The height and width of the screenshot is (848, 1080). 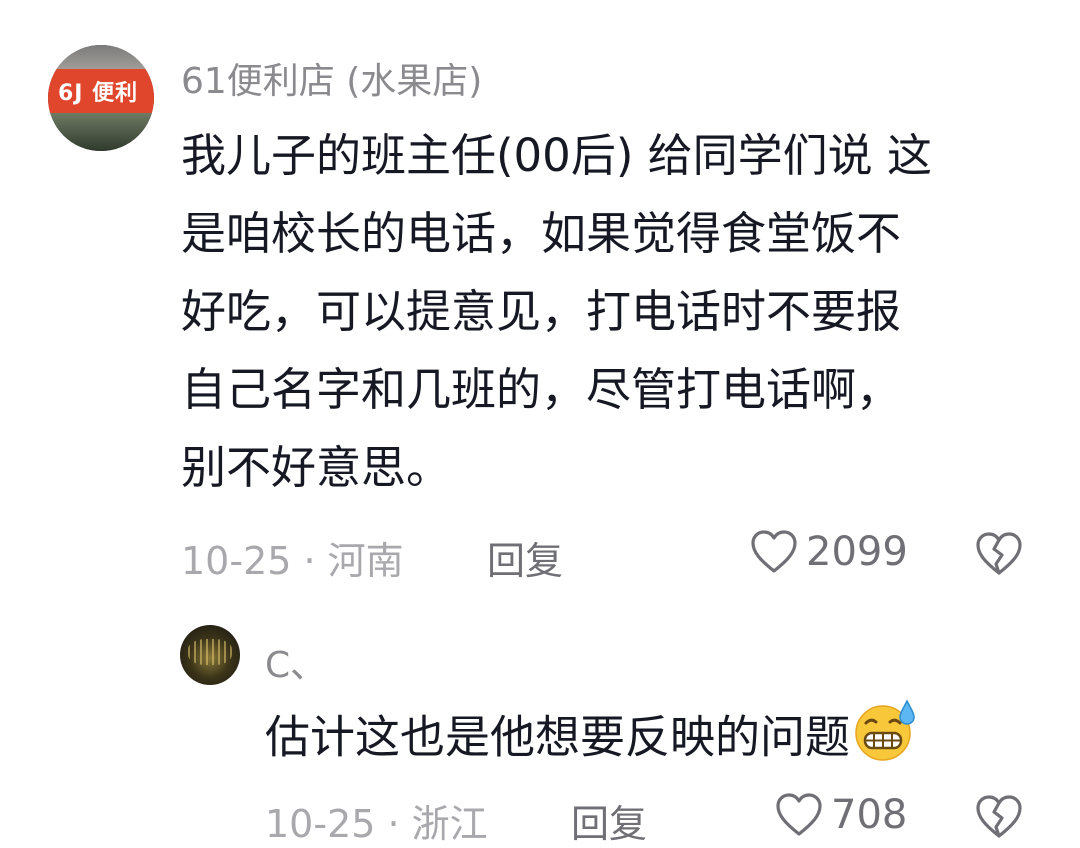 I want to click on like-button: 708, so click(x=841, y=815).